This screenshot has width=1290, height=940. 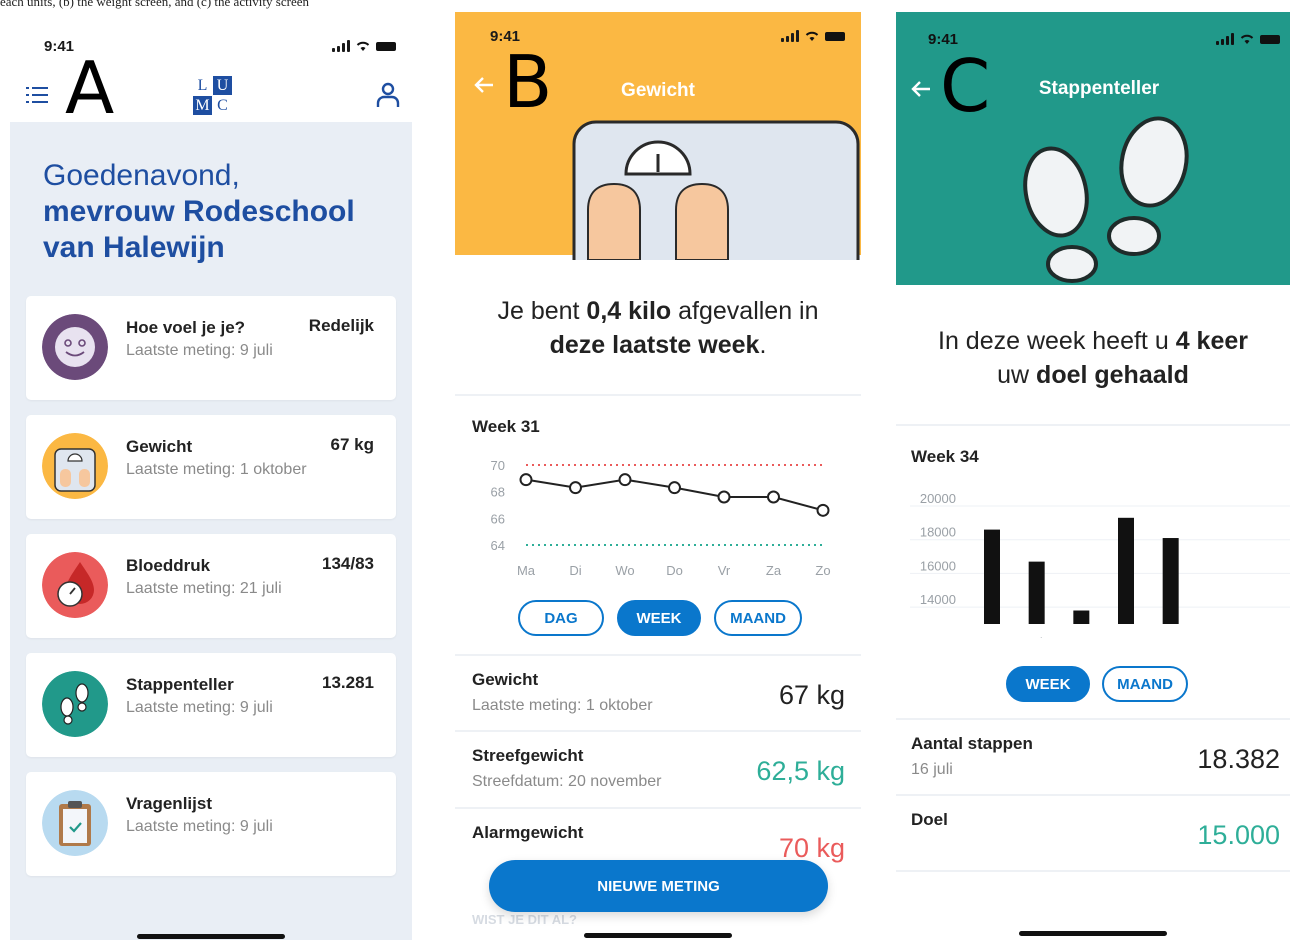 What do you see at coordinates (341, 325) in the screenshot?
I see `card-value: Redelijk` at bounding box center [341, 325].